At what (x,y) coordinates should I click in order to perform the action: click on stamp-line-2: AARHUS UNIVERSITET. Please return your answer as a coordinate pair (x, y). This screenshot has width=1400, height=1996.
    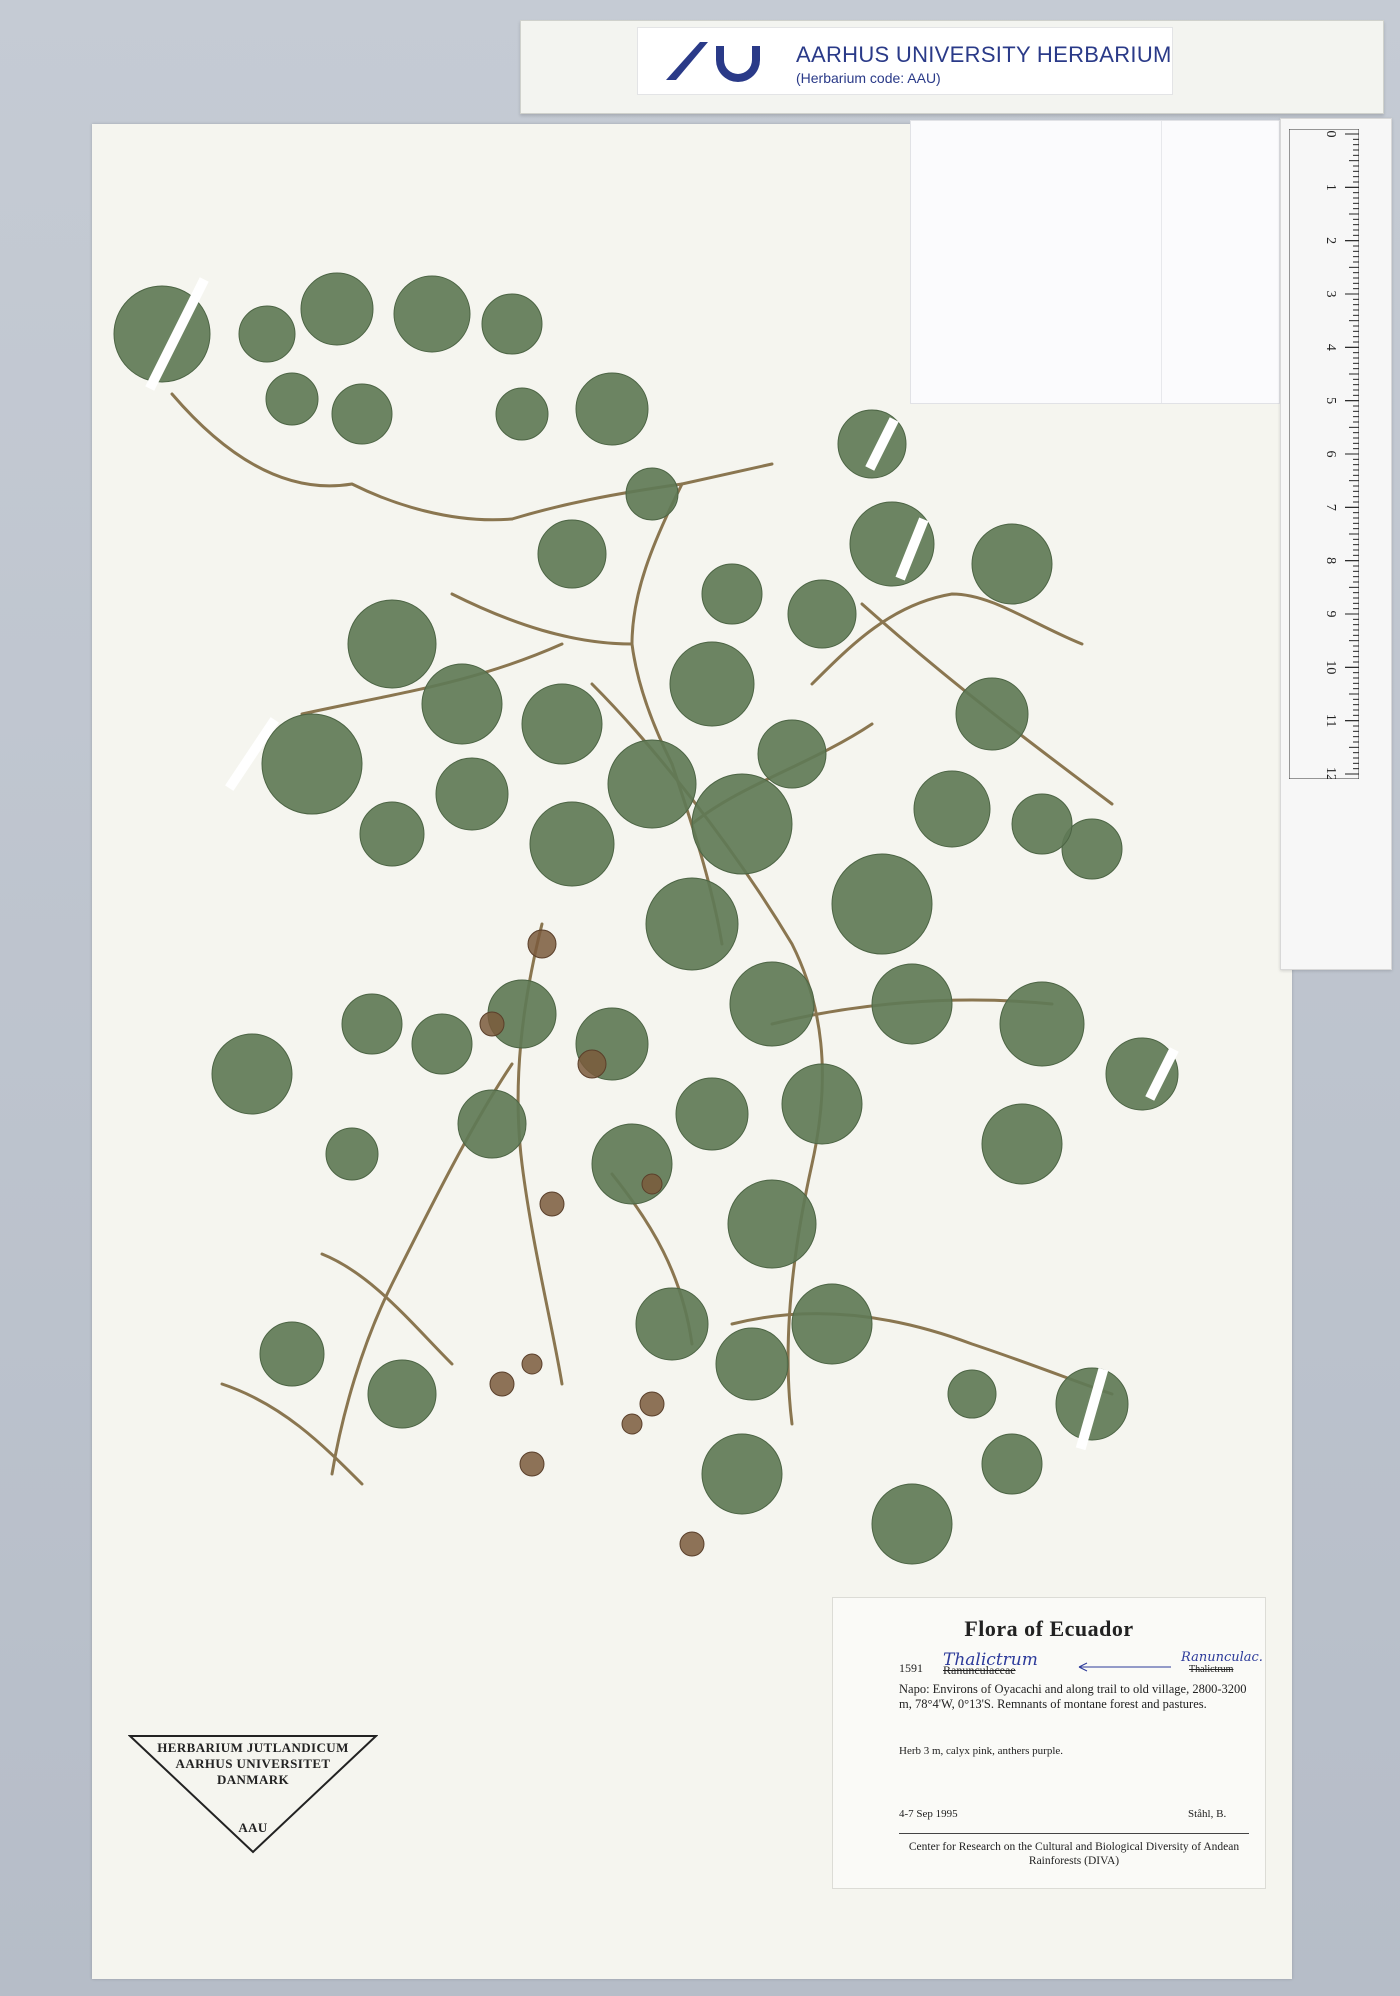
    Looking at the image, I should click on (253, 1763).